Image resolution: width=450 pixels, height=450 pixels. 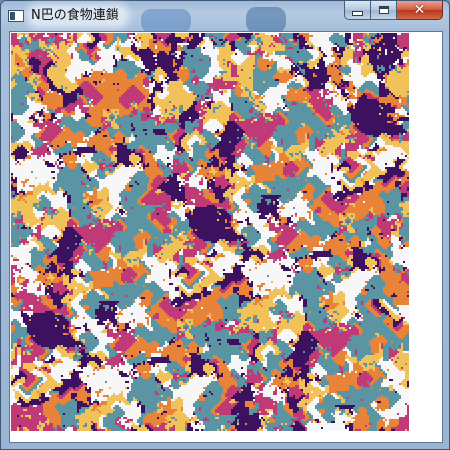 I want to click on minimize-button, so click(x=357, y=10).